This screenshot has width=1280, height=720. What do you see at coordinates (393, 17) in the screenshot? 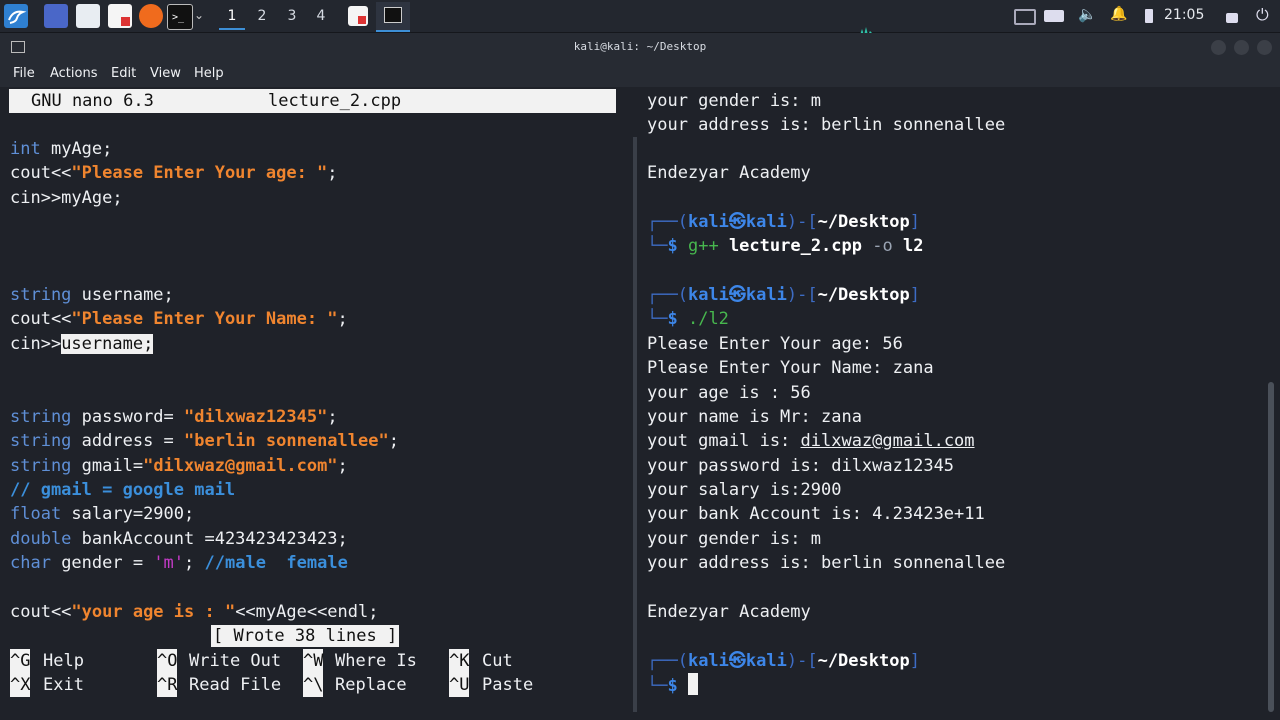
I see `taskbar-app-terminal` at bounding box center [393, 17].